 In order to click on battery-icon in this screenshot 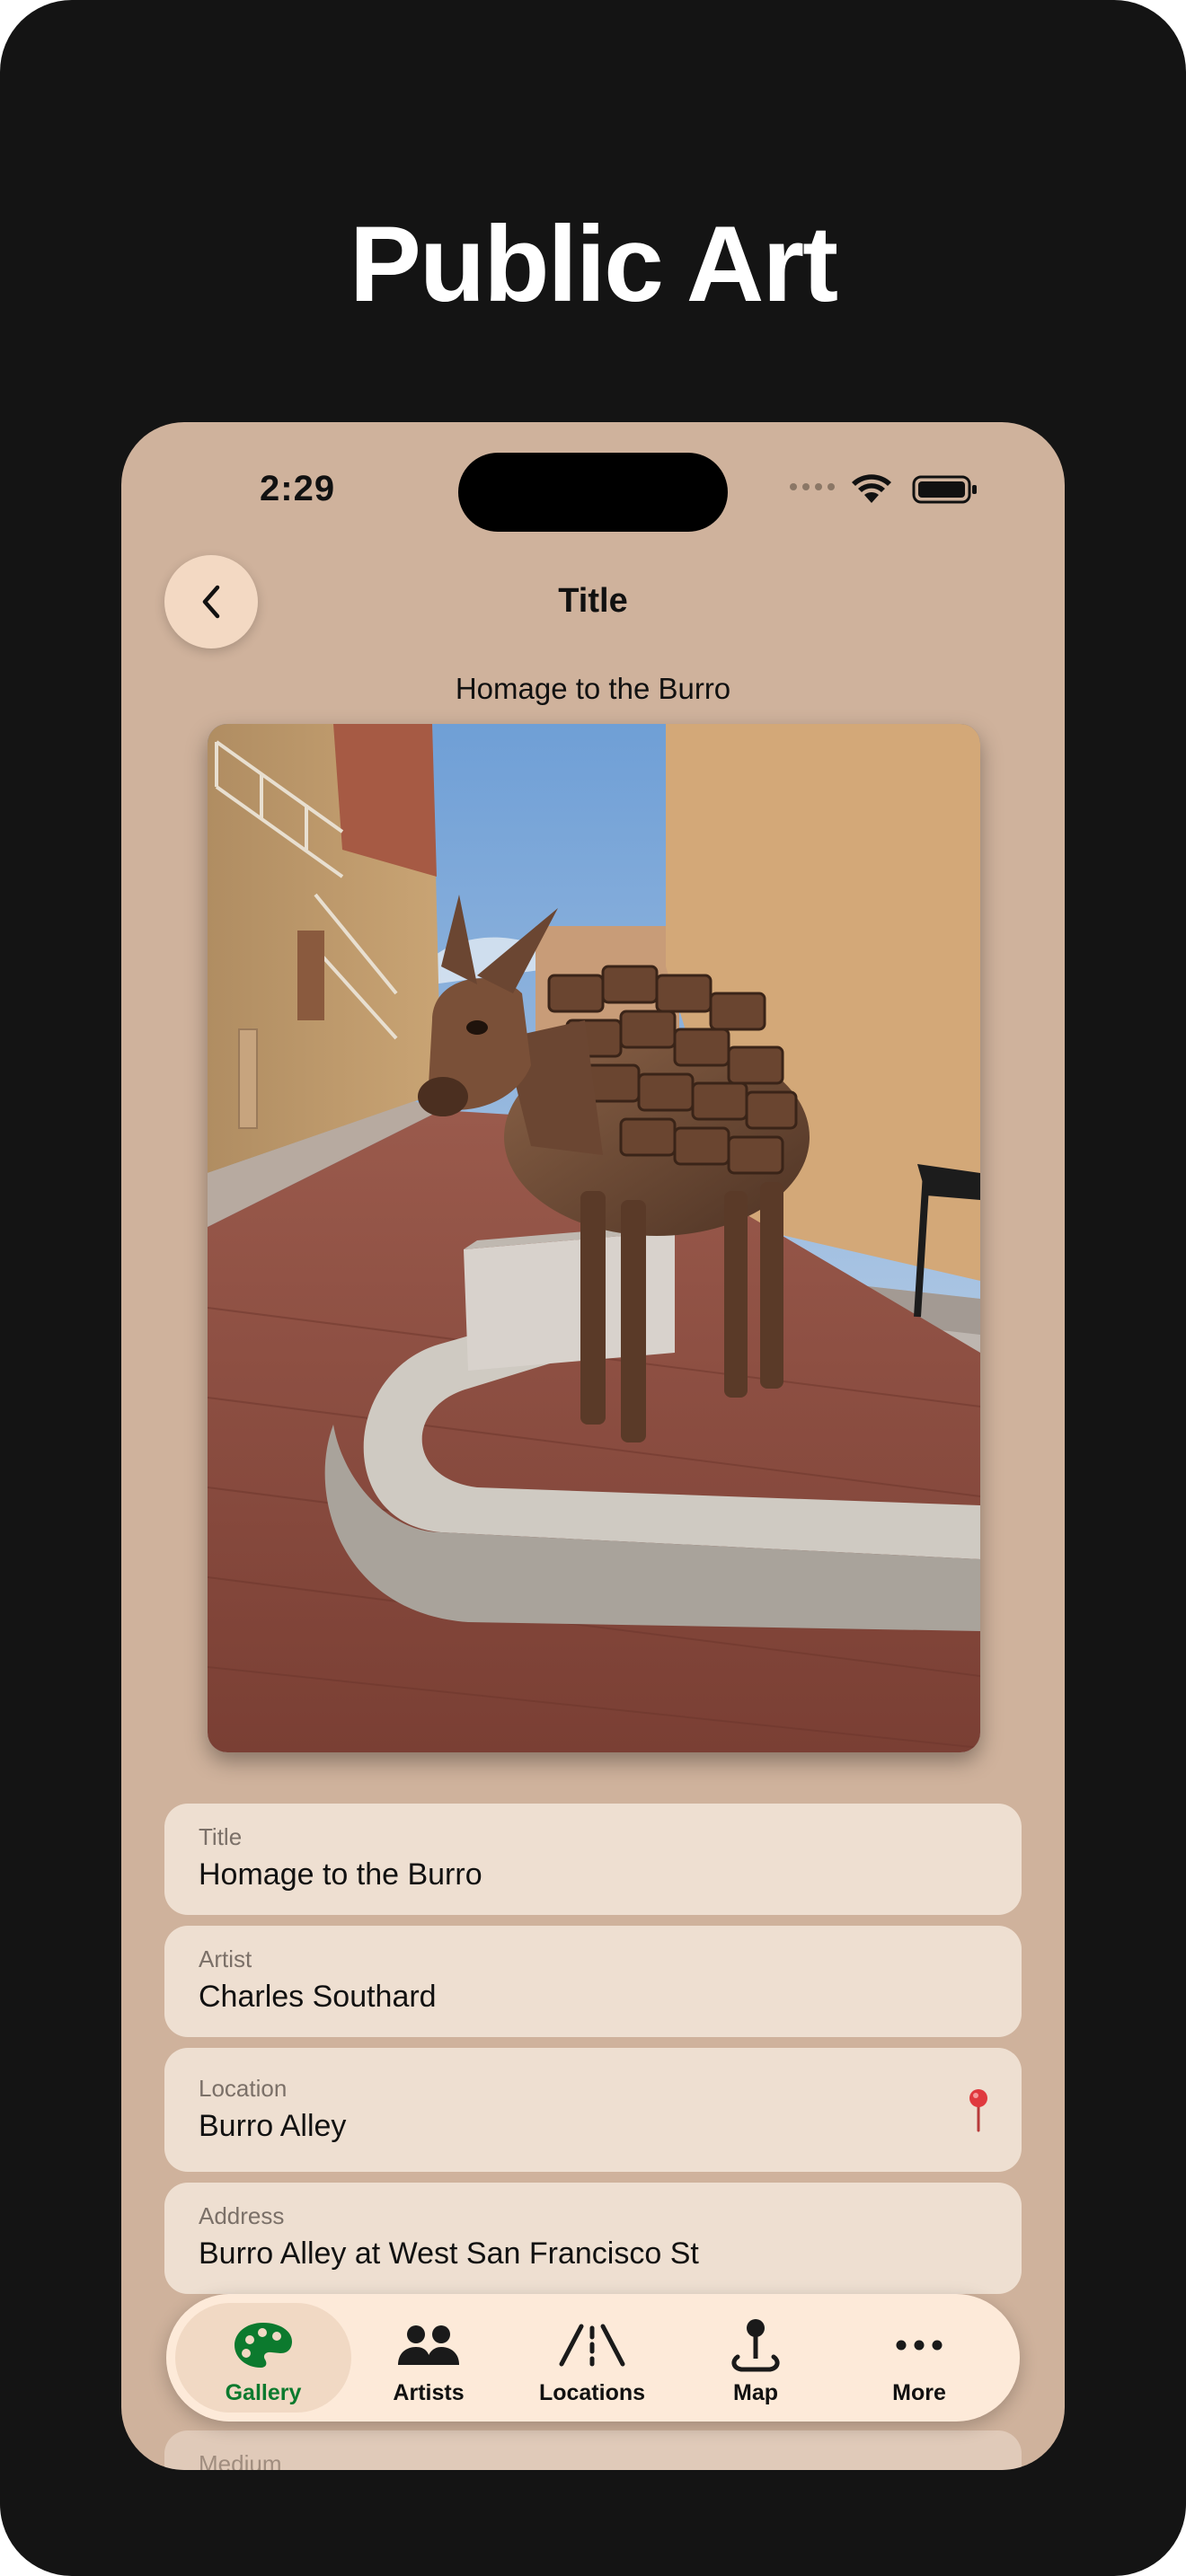, I will do `click(944, 489)`.